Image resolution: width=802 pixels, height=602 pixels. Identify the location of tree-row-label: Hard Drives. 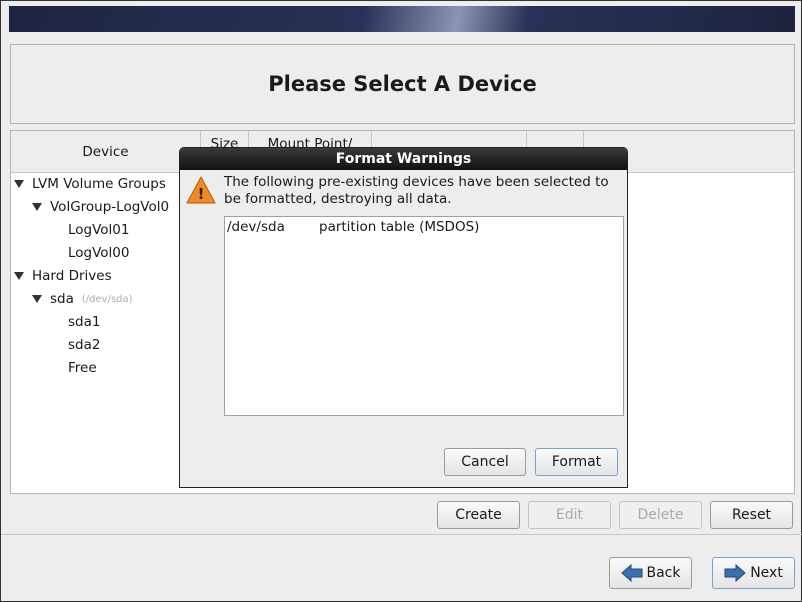
(72, 276).